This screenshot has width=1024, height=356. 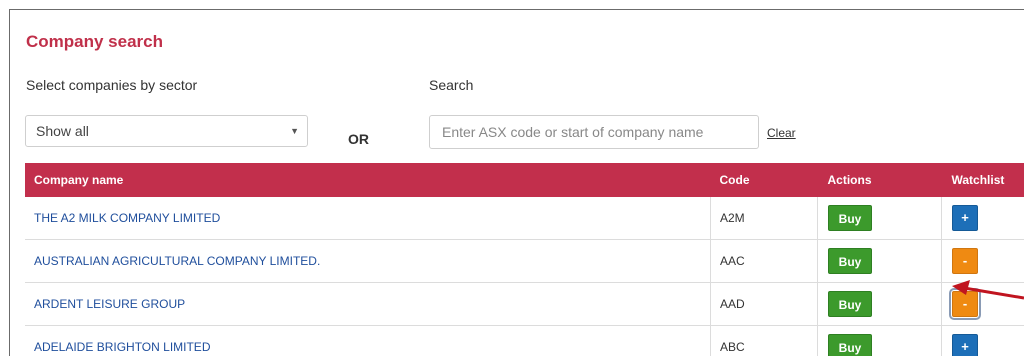 What do you see at coordinates (764, 180) in the screenshot?
I see `header-code: Code` at bounding box center [764, 180].